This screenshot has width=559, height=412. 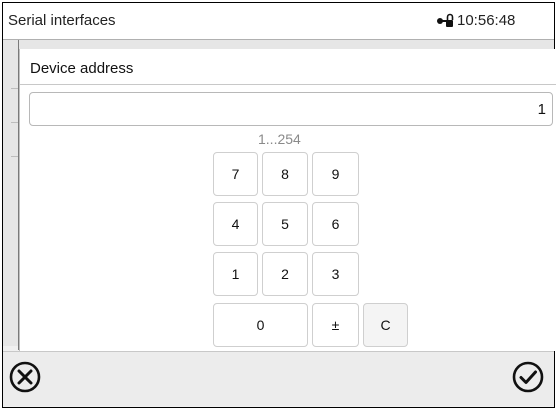 What do you see at coordinates (279, 139) in the screenshot?
I see `range-hint: 1...254` at bounding box center [279, 139].